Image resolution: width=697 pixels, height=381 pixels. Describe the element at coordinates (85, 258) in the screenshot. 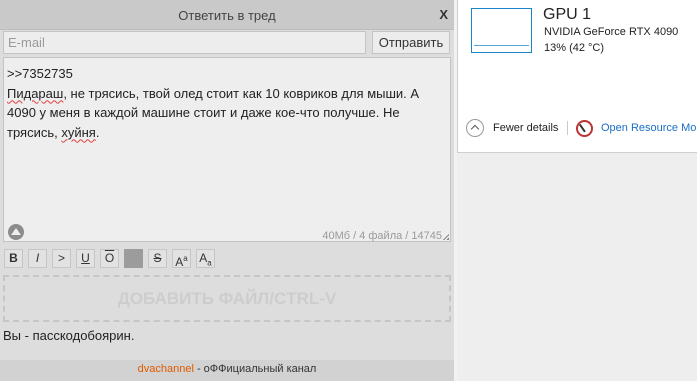

I see `underline-button: U` at that location.